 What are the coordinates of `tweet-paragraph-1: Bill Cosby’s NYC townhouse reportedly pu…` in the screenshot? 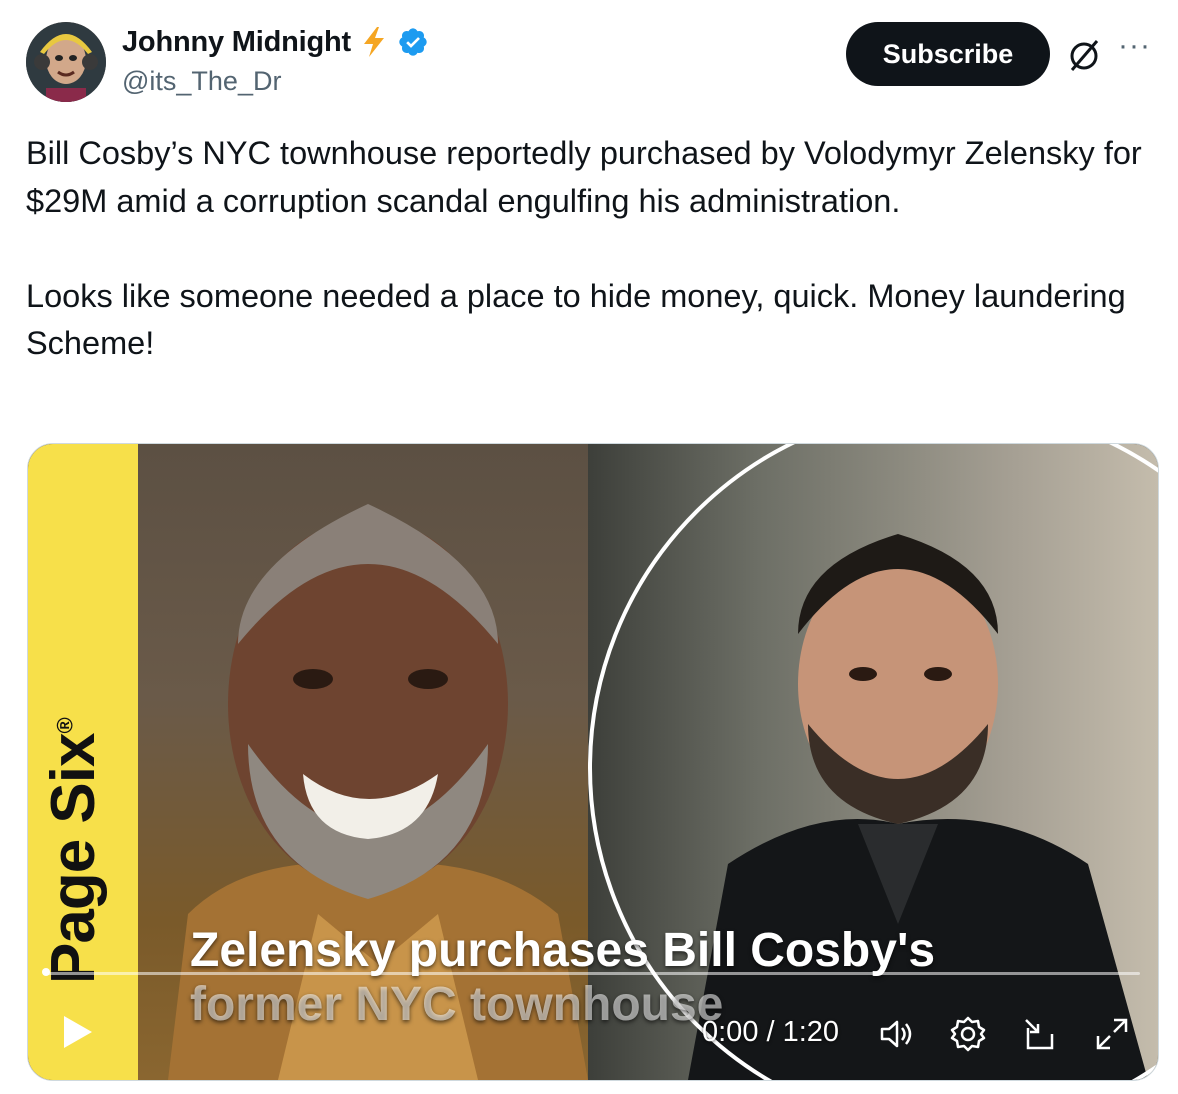 It's located at (584, 177).